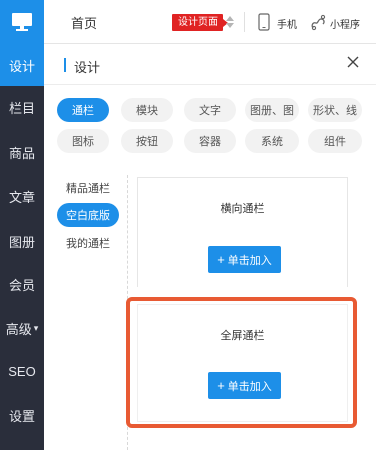 The width and height of the screenshot is (376, 450). I want to click on sub-item-label: 空白底版, so click(88, 216).